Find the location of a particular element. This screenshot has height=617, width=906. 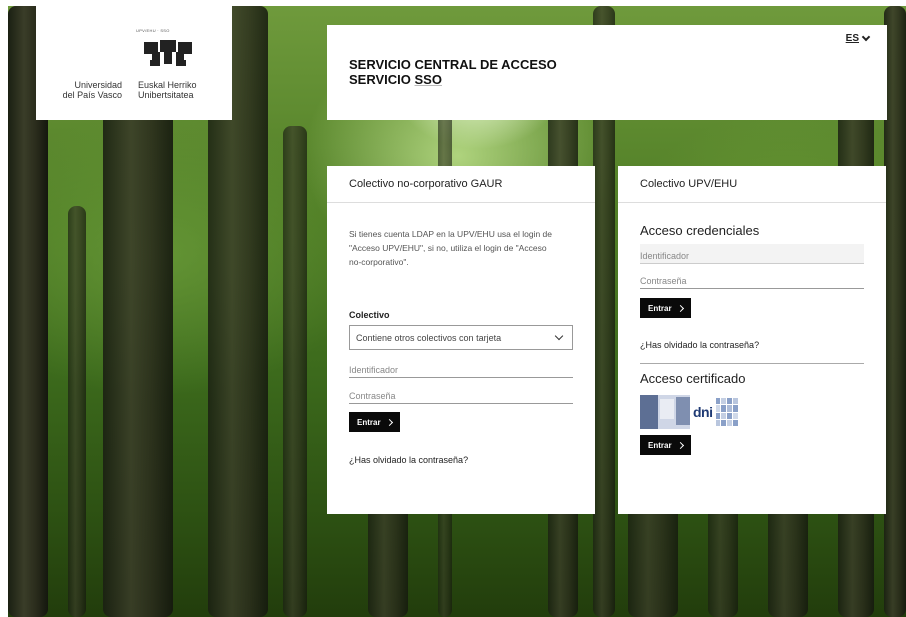

certificate-logos: dni is located at coordinates (752, 412).